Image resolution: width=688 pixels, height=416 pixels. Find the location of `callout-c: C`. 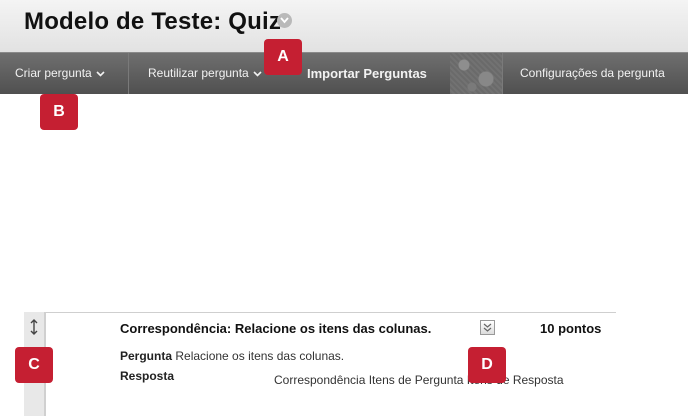

callout-c: C is located at coordinates (34, 365).